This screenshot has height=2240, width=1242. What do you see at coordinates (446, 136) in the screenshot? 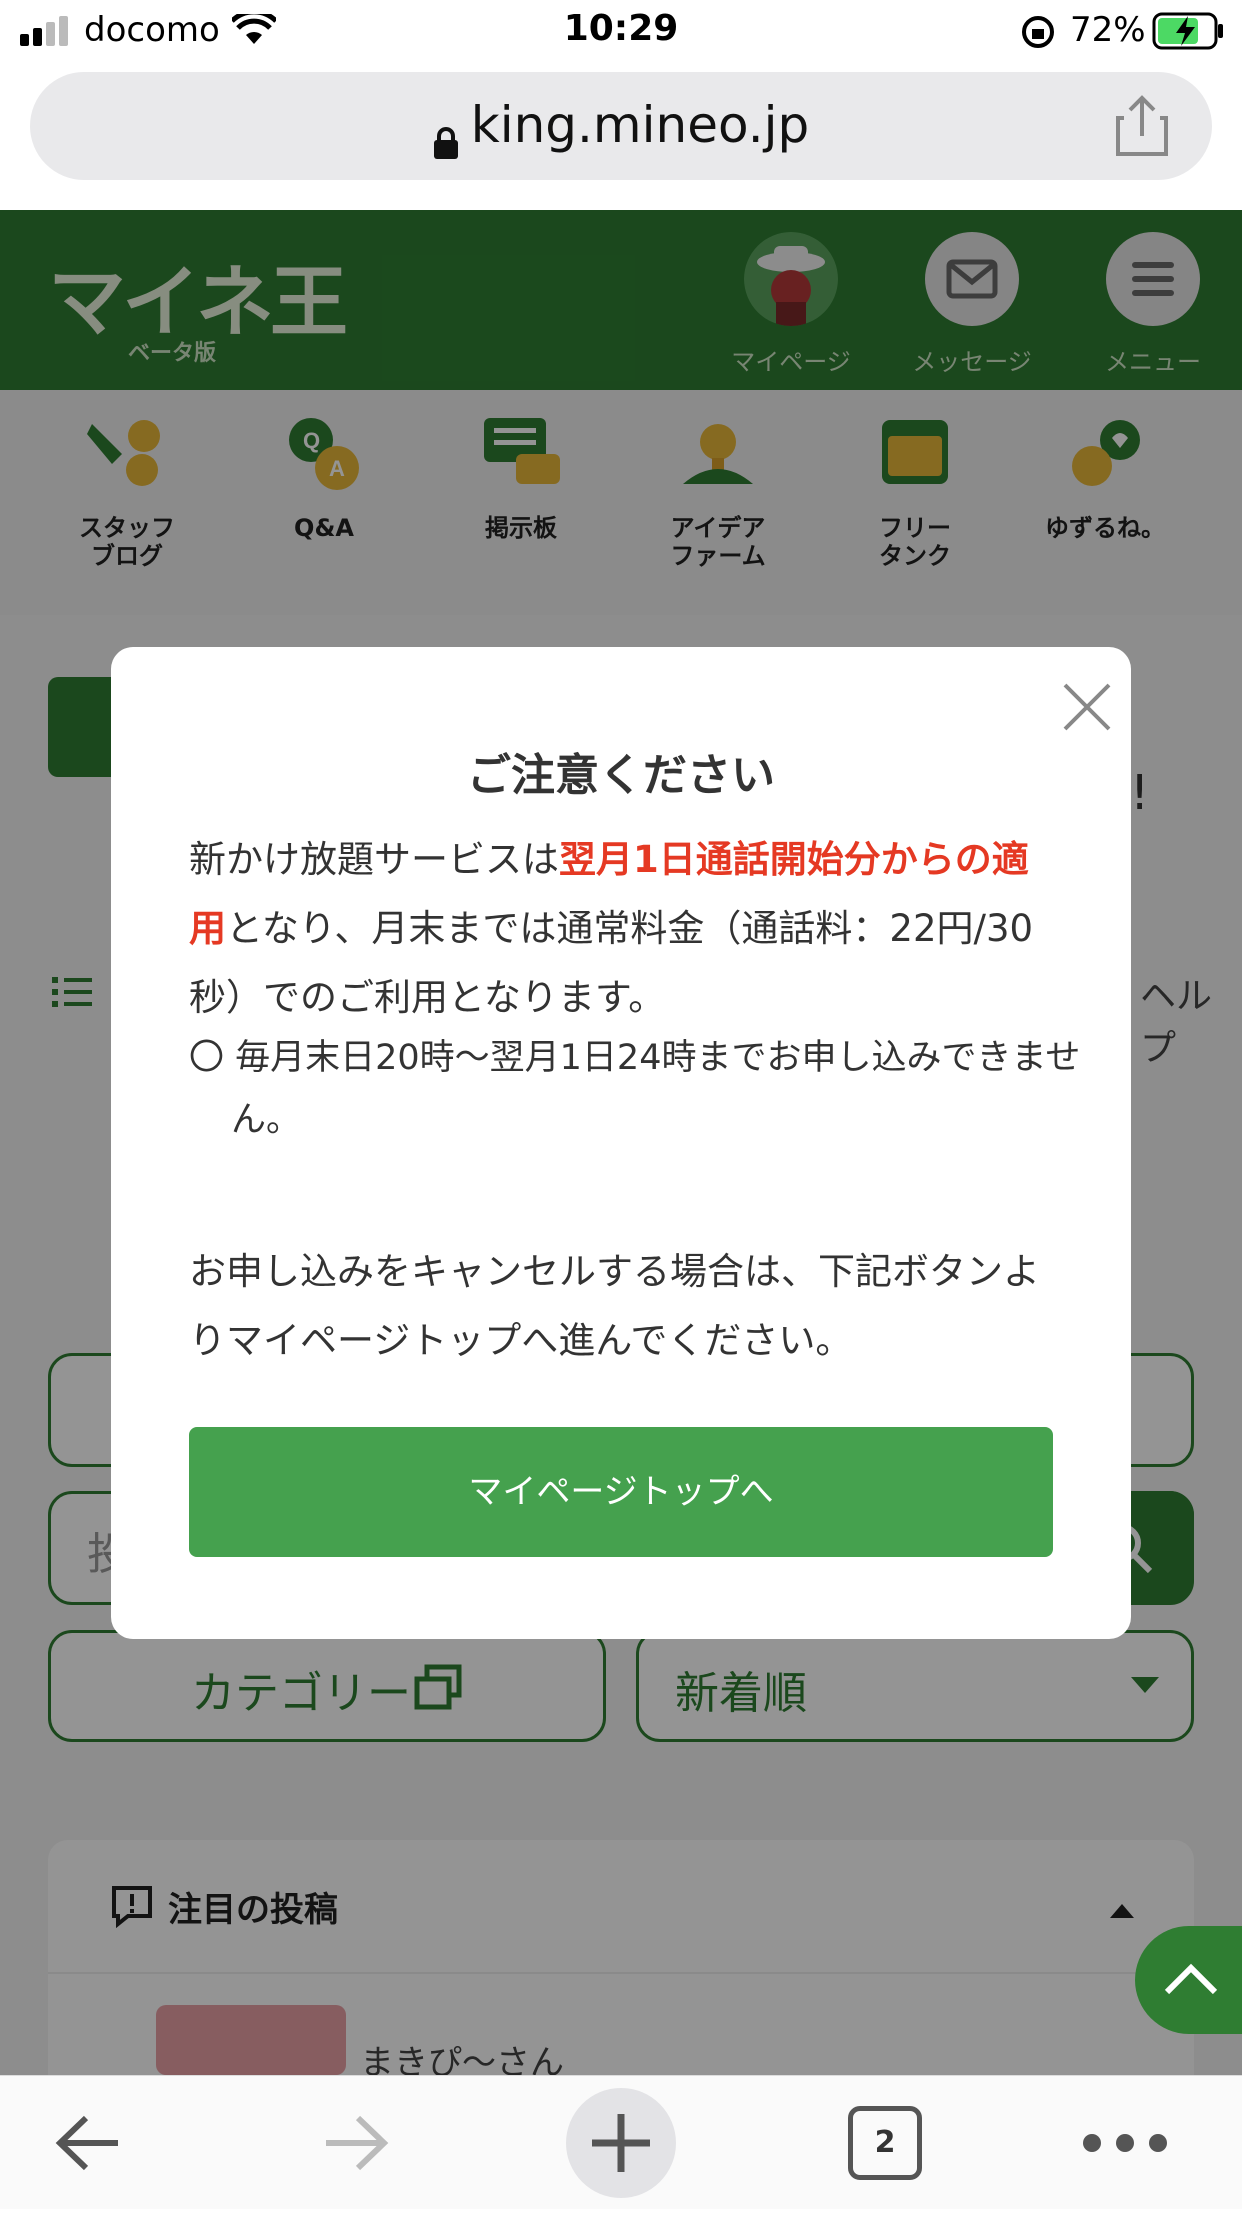
I see `lock-icon` at bounding box center [446, 136].